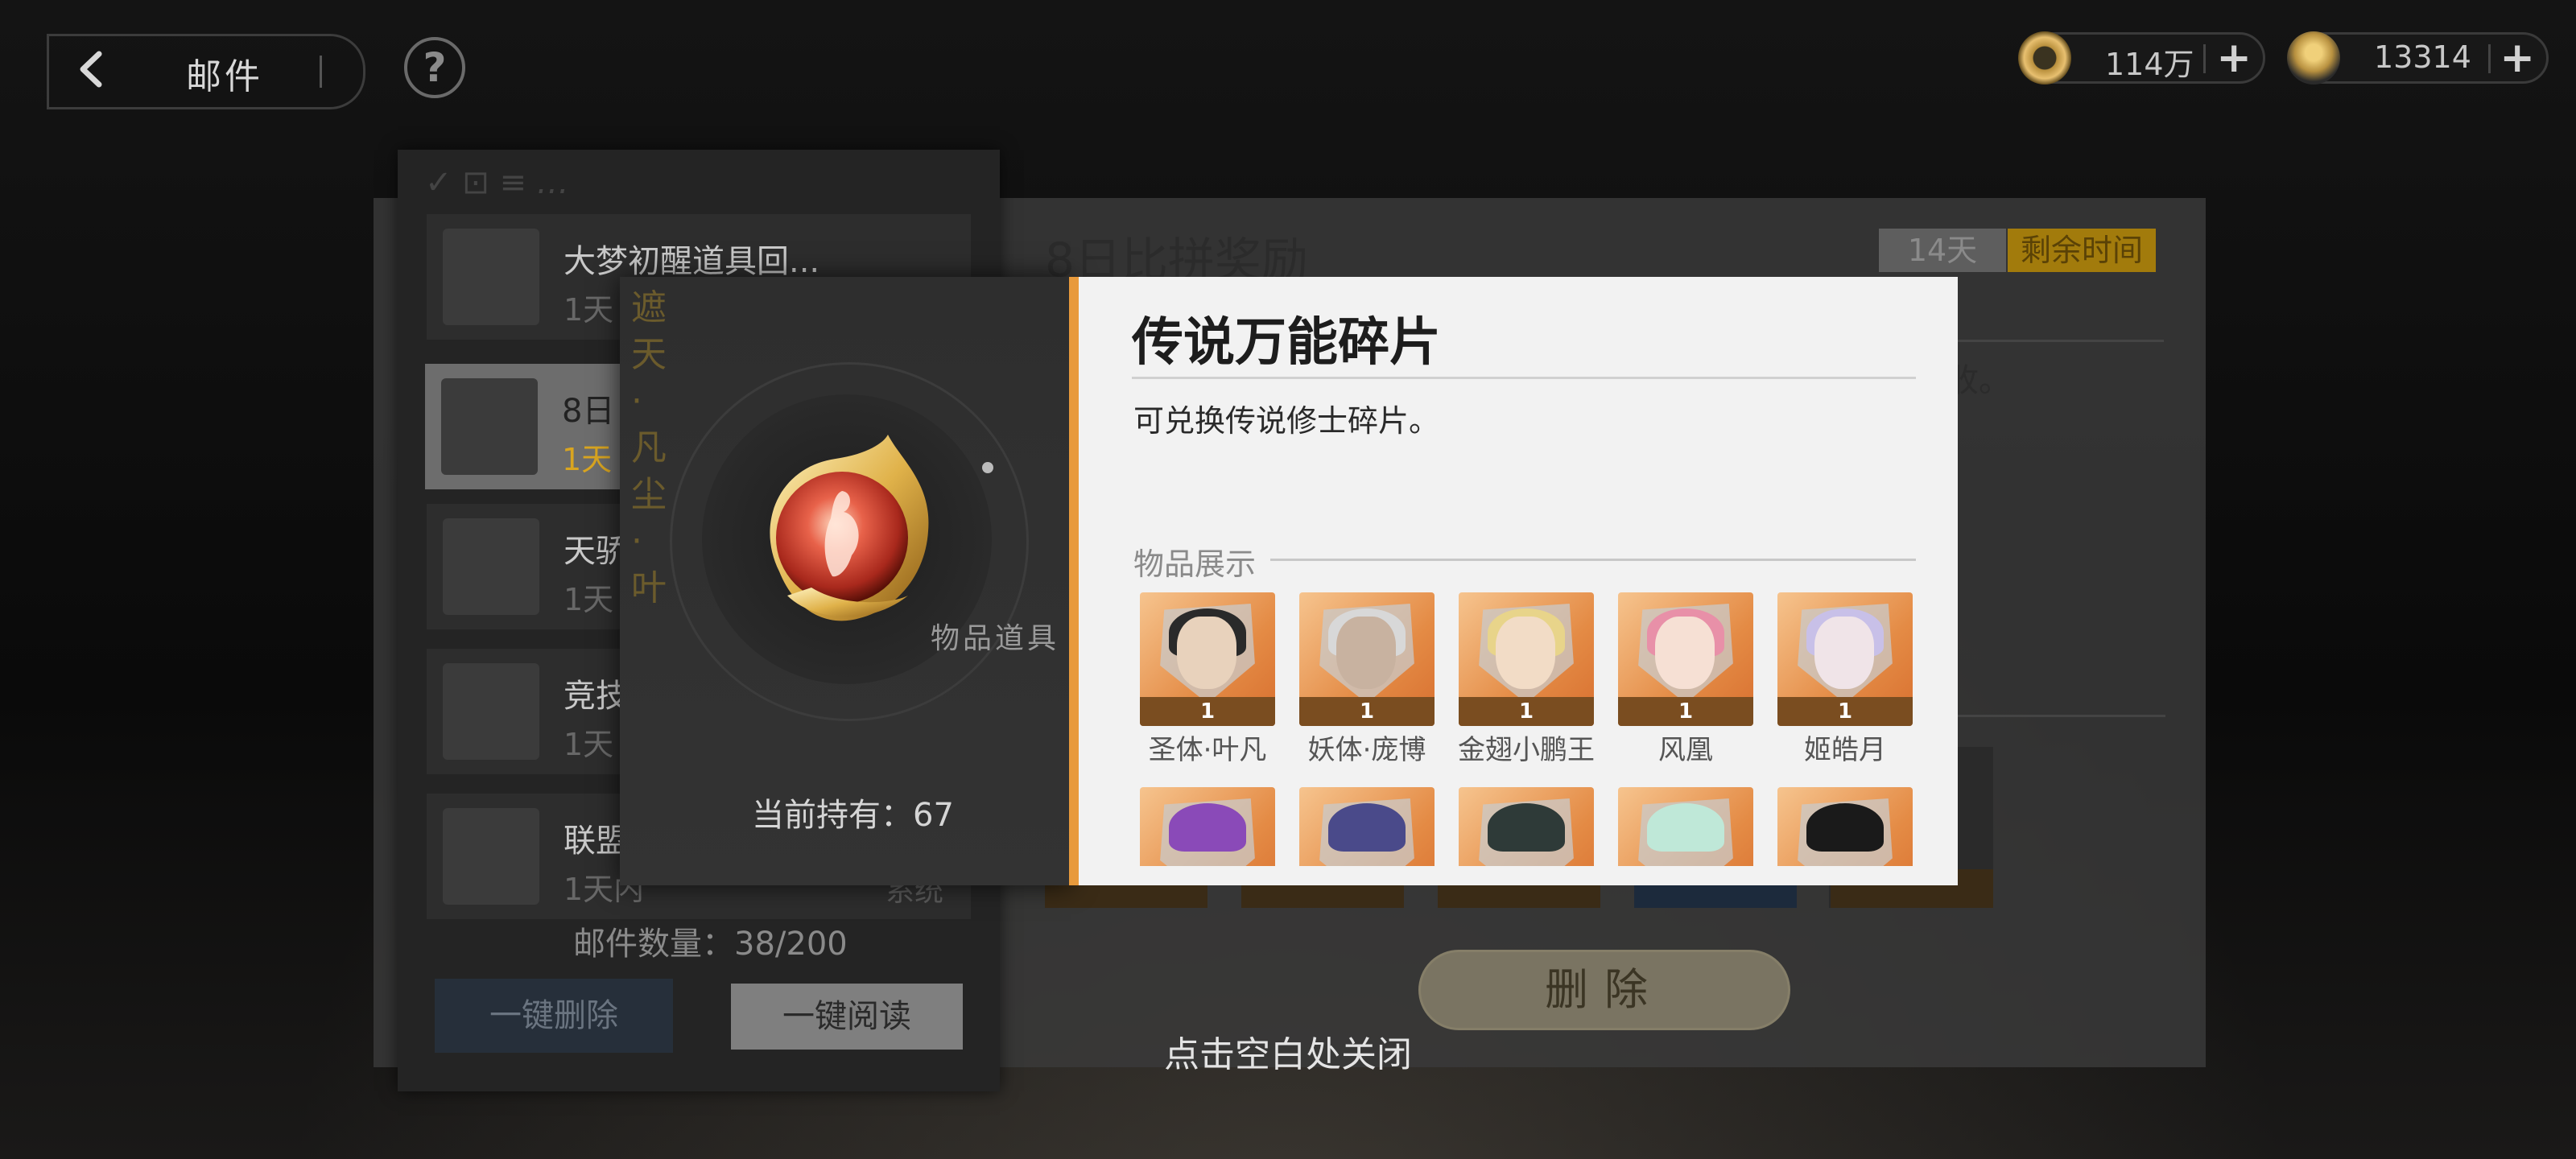 This screenshot has height=1159, width=2576. Describe the element at coordinates (649, 447) in the screenshot. I see `series-vertical-text: 遮天·凡尘·叶` at that location.